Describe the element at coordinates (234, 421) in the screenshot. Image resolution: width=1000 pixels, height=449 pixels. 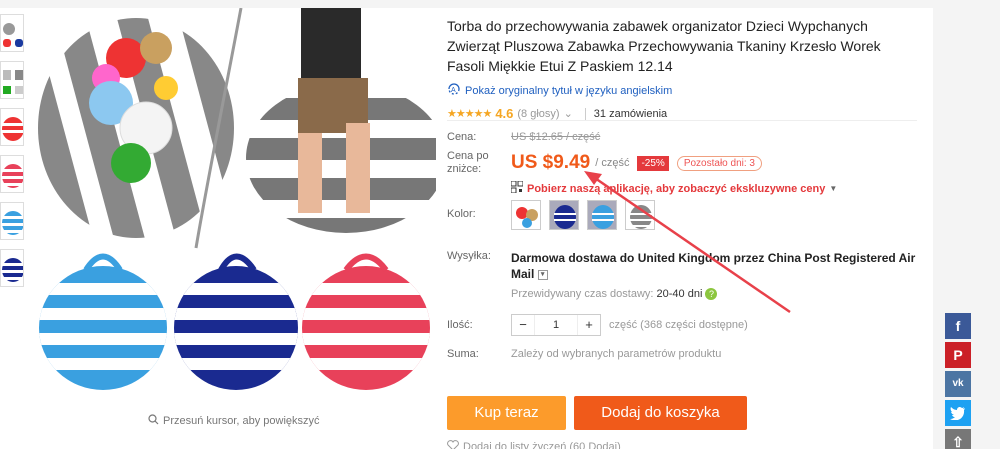
I see `zoom-hint: Przesuń kursor, aby powiększyć` at that location.